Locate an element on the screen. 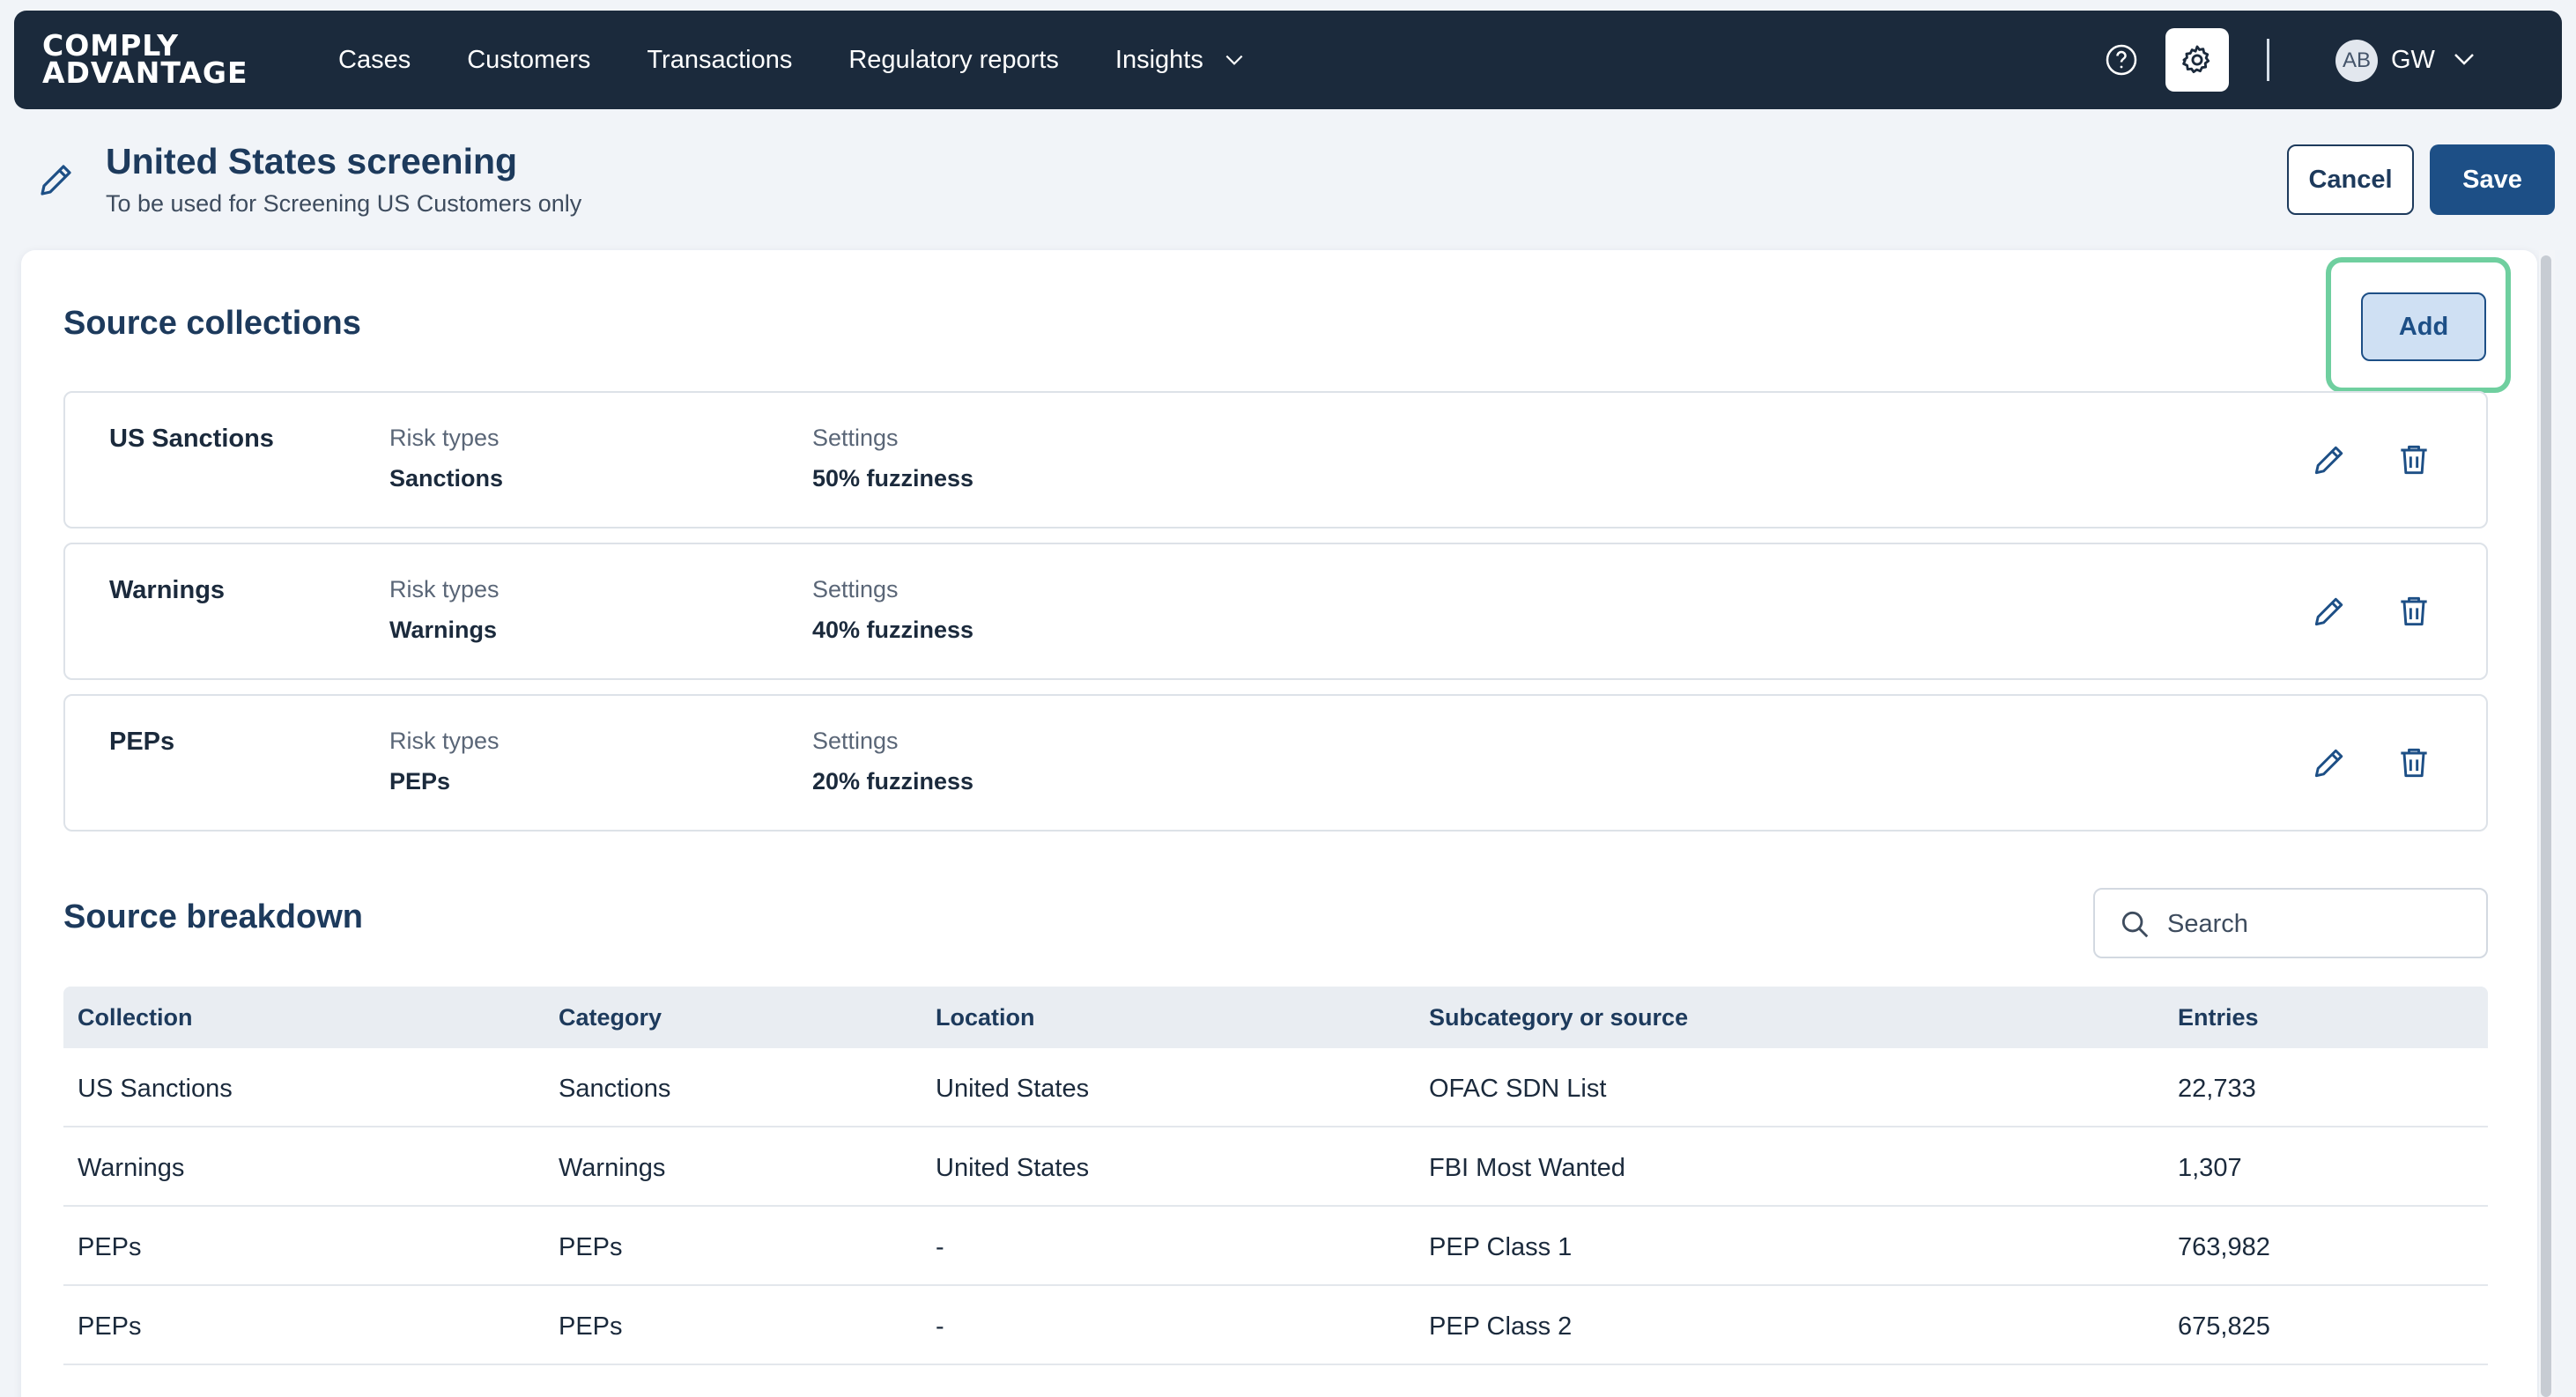 The width and height of the screenshot is (2576, 1397). nav-link-label: Customers is located at coordinates (529, 60).